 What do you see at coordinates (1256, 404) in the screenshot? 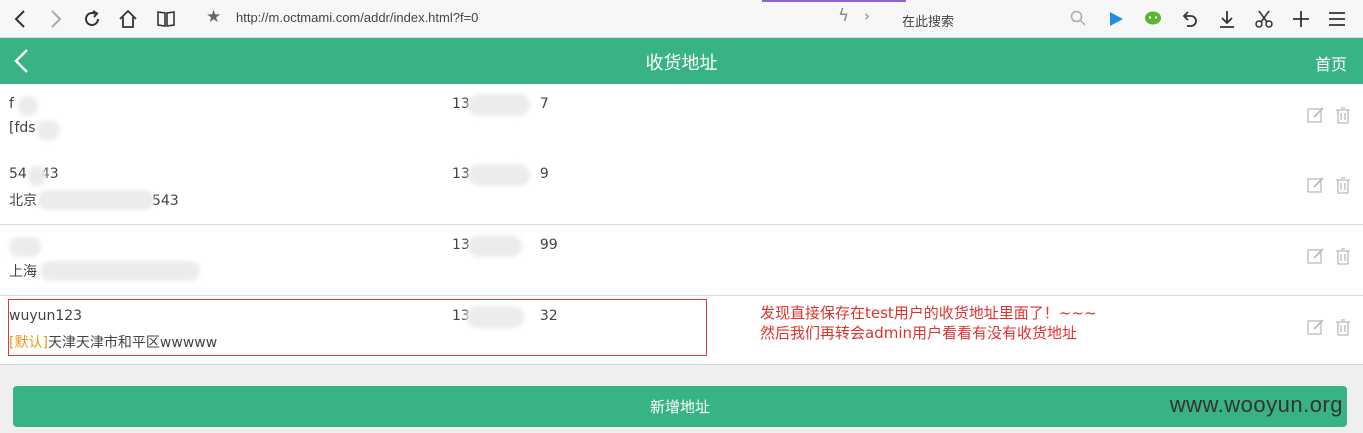
I see `watermark: www.wooyun.org` at bounding box center [1256, 404].